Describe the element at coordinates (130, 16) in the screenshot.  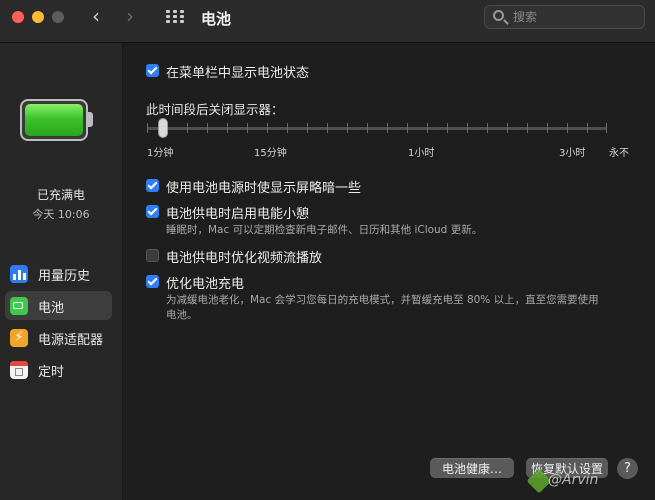
I see `forward-arrow-icon: ›` at that location.